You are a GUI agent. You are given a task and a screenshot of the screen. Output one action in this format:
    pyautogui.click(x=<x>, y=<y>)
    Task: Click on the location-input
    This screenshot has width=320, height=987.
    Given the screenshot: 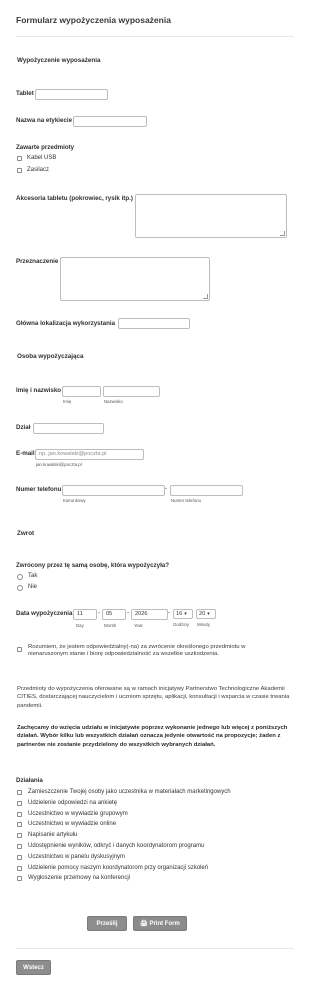 What is the action you would take?
    pyautogui.click(x=154, y=323)
    